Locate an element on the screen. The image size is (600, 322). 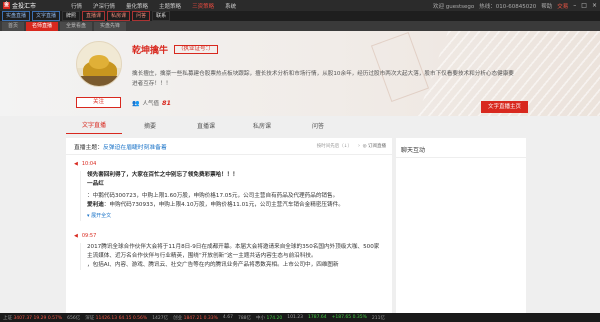
menu-item-sanzi: 三资策略 is located at coordinates (203, 6).